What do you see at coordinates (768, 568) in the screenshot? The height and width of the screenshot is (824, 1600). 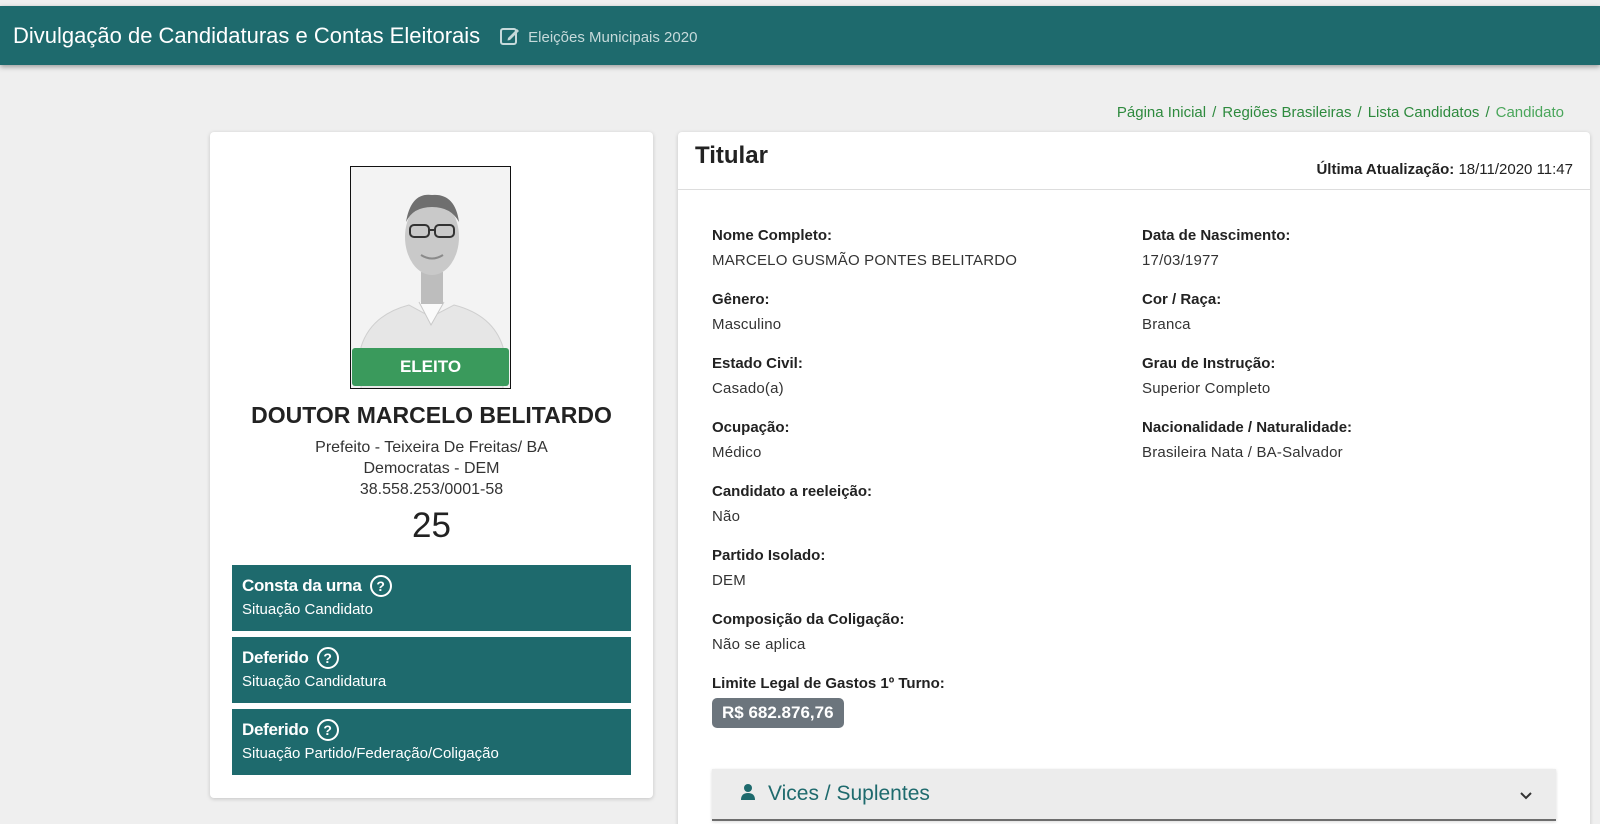 I see `field-party: Partido Isolado: DEM` at bounding box center [768, 568].